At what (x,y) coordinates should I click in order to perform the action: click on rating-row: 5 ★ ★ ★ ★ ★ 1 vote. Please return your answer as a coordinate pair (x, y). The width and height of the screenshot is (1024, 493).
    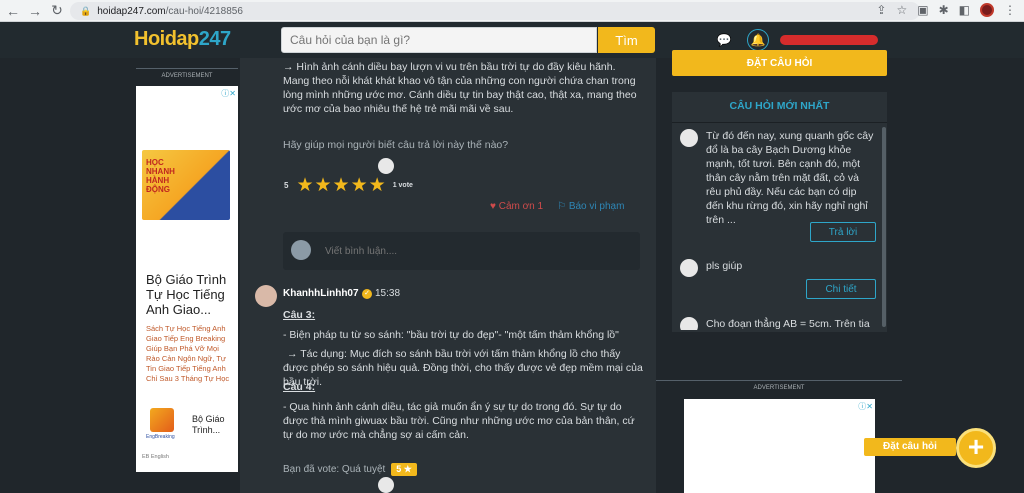
    Looking at the image, I should click on (348, 185).